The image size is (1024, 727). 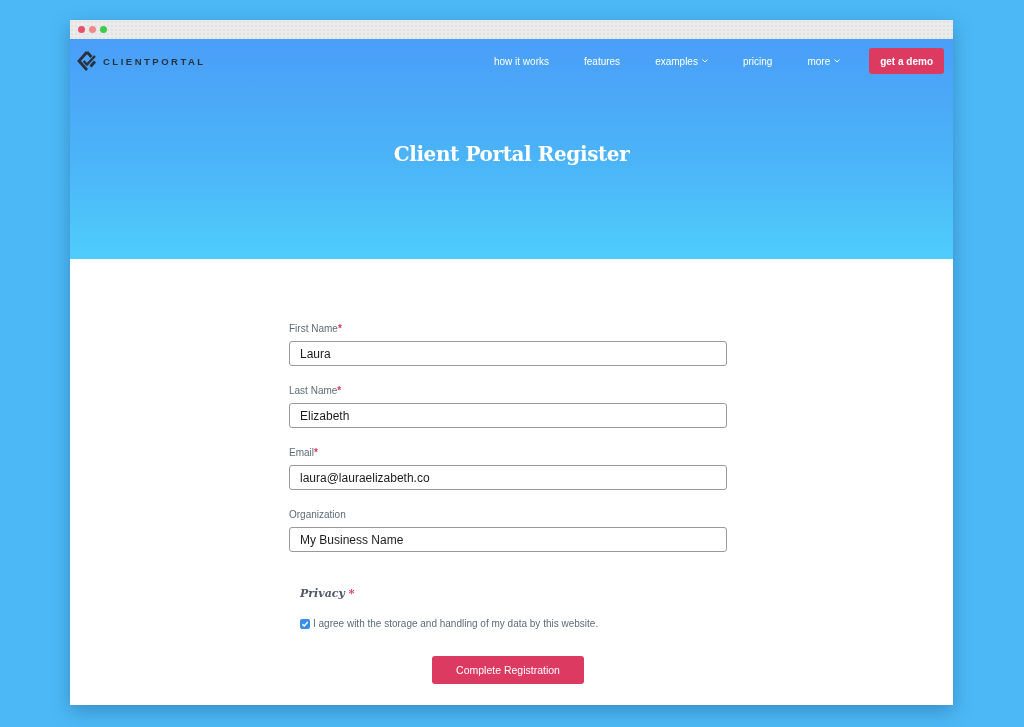 I want to click on logo-text: CLIENTPORTAL, so click(x=154, y=61).